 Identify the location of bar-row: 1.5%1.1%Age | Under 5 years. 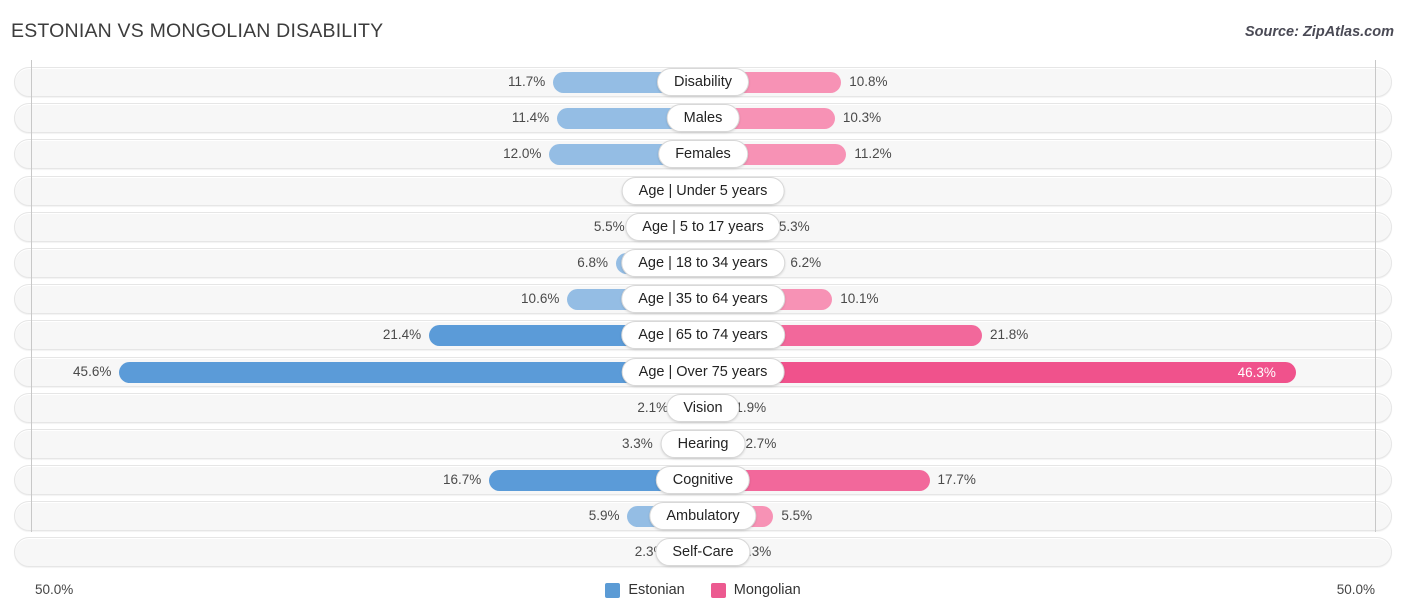
(703, 191).